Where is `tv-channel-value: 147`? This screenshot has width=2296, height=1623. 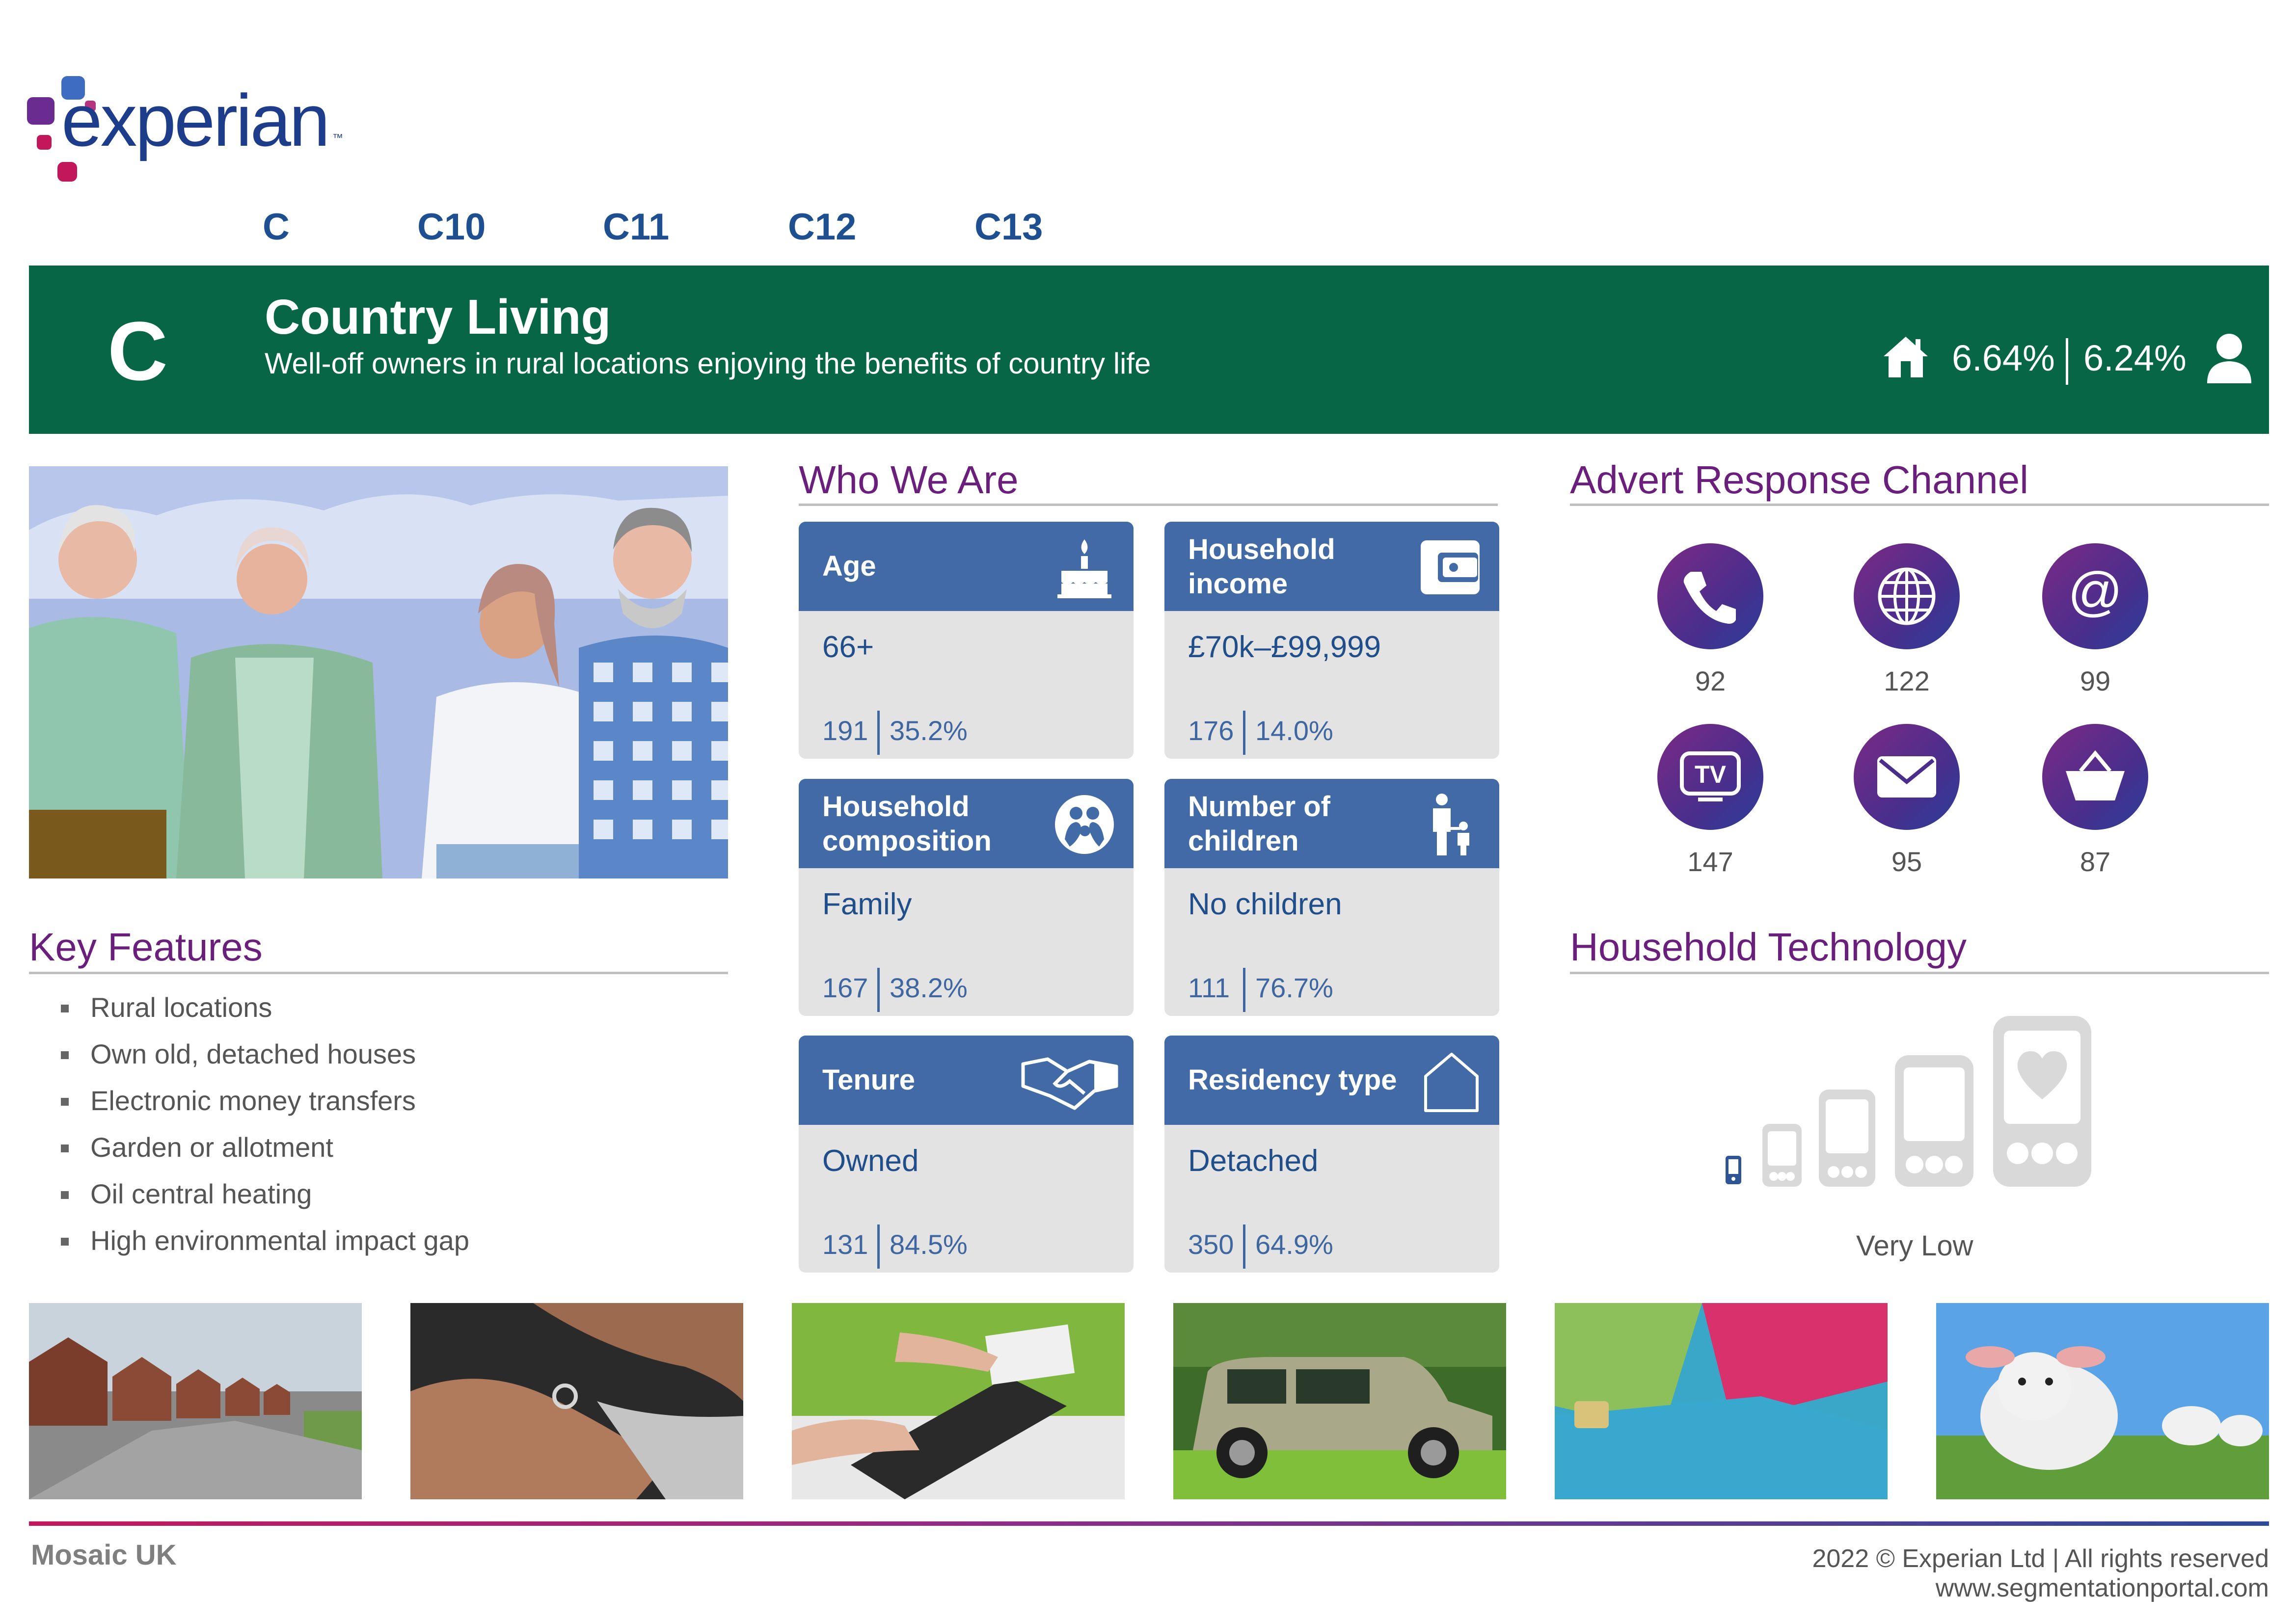
tv-channel-value: 147 is located at coordinates (1710, 861).